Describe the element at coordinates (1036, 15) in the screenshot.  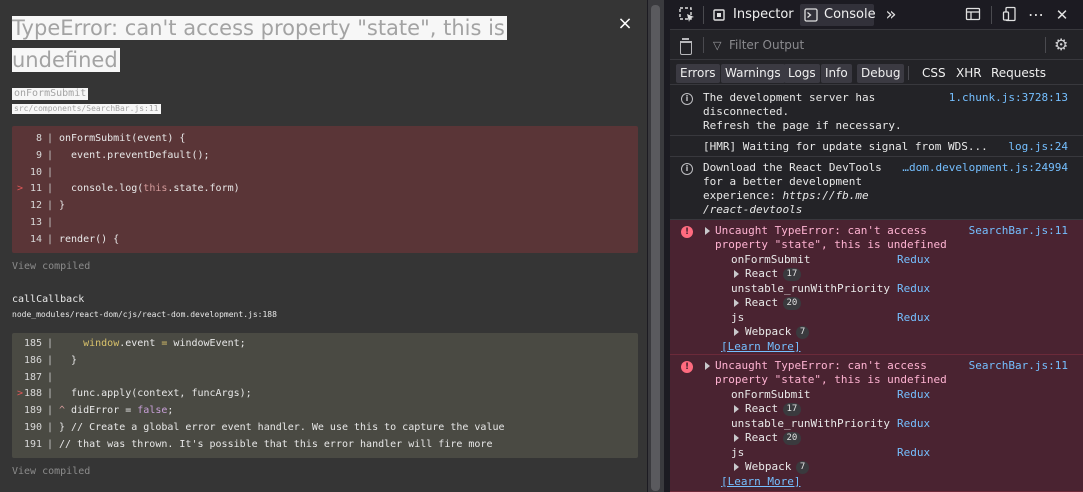
I see `more-options-icon: ⋯` at that location.